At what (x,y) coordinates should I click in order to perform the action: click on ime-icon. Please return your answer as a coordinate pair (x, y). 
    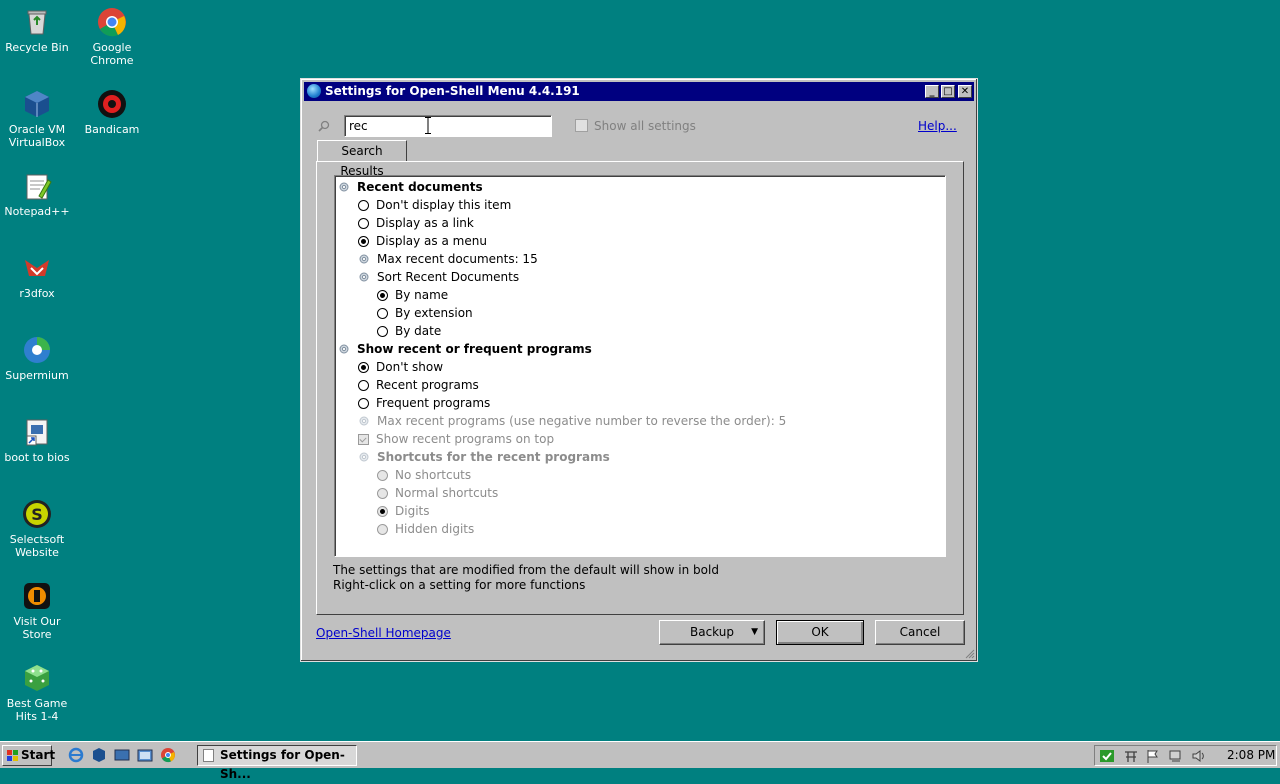
    Looking at the image, I should click on (1131, 756).